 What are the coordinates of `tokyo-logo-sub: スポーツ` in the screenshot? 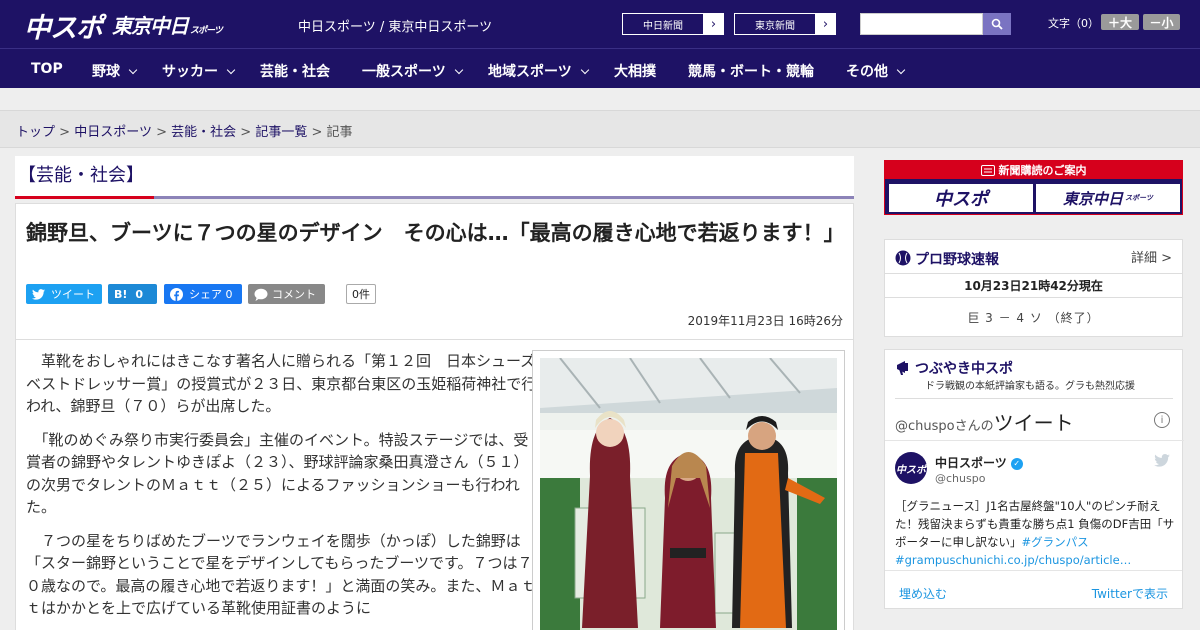 It's located at (206, 31).